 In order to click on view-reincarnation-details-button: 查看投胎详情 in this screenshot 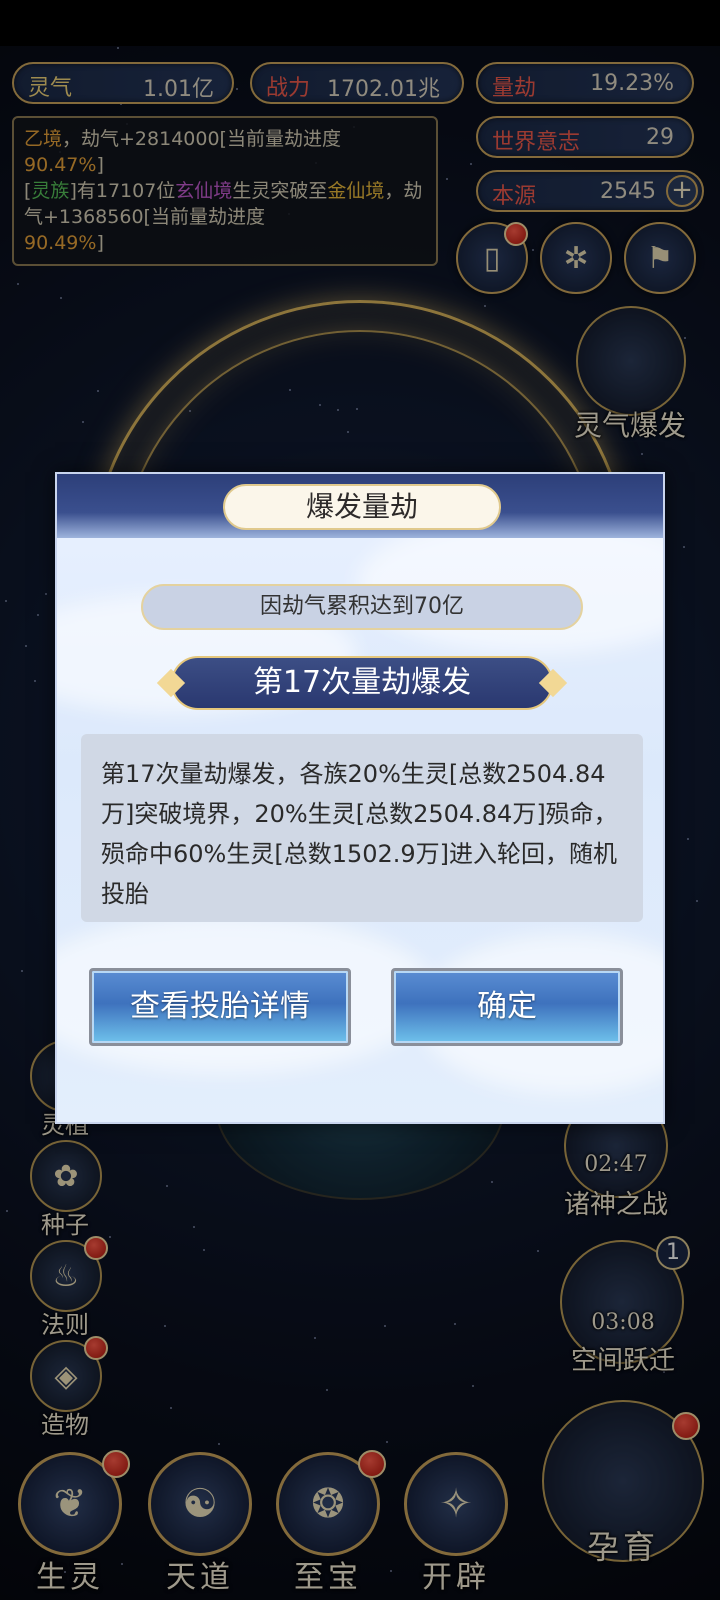, I will do `click(220, 1007)`.